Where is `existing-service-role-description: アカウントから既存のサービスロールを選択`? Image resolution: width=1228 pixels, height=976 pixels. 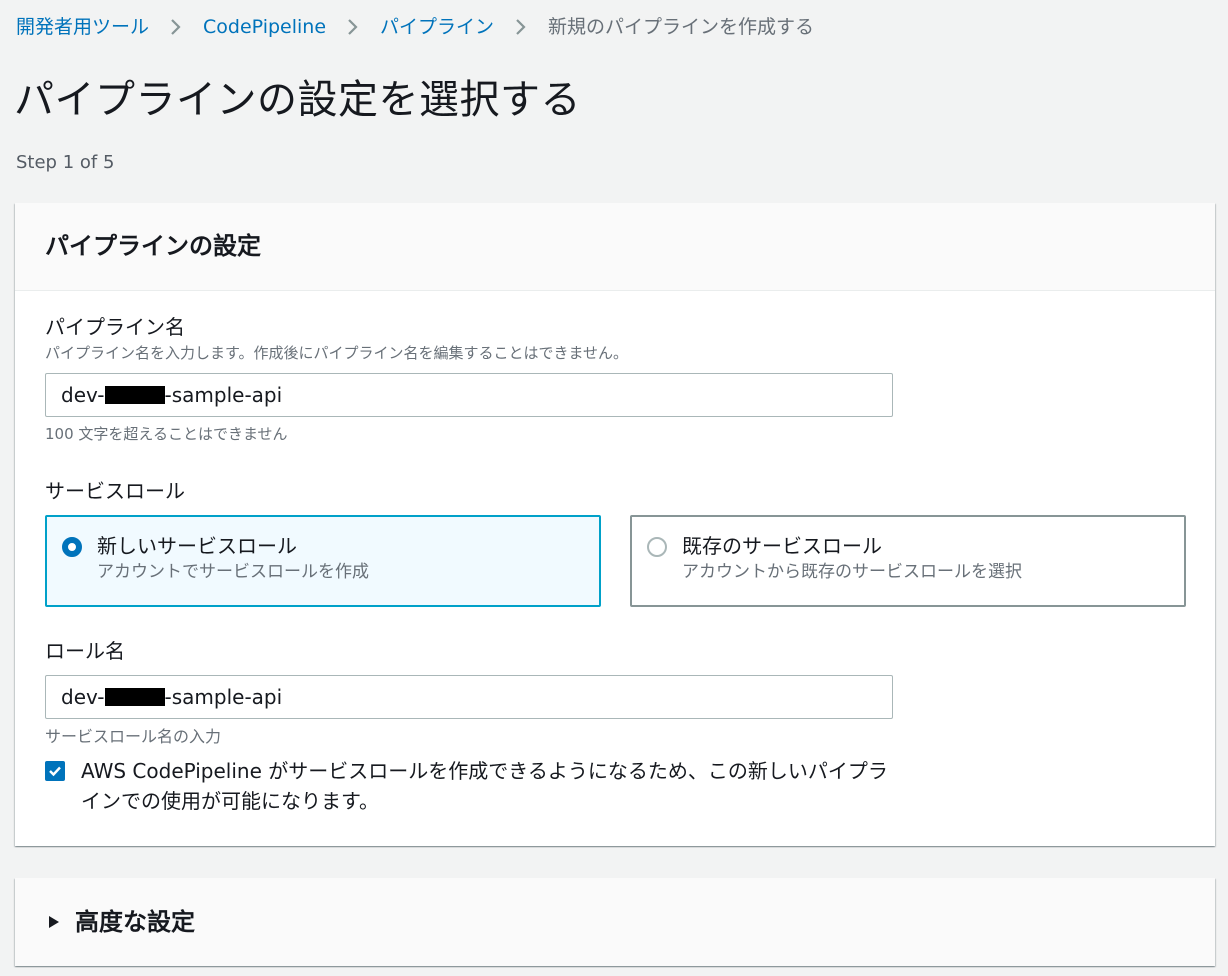
existing-service-role-description: アカウントから既存のサービスロールを選択 is located at coordinates (852, 572).